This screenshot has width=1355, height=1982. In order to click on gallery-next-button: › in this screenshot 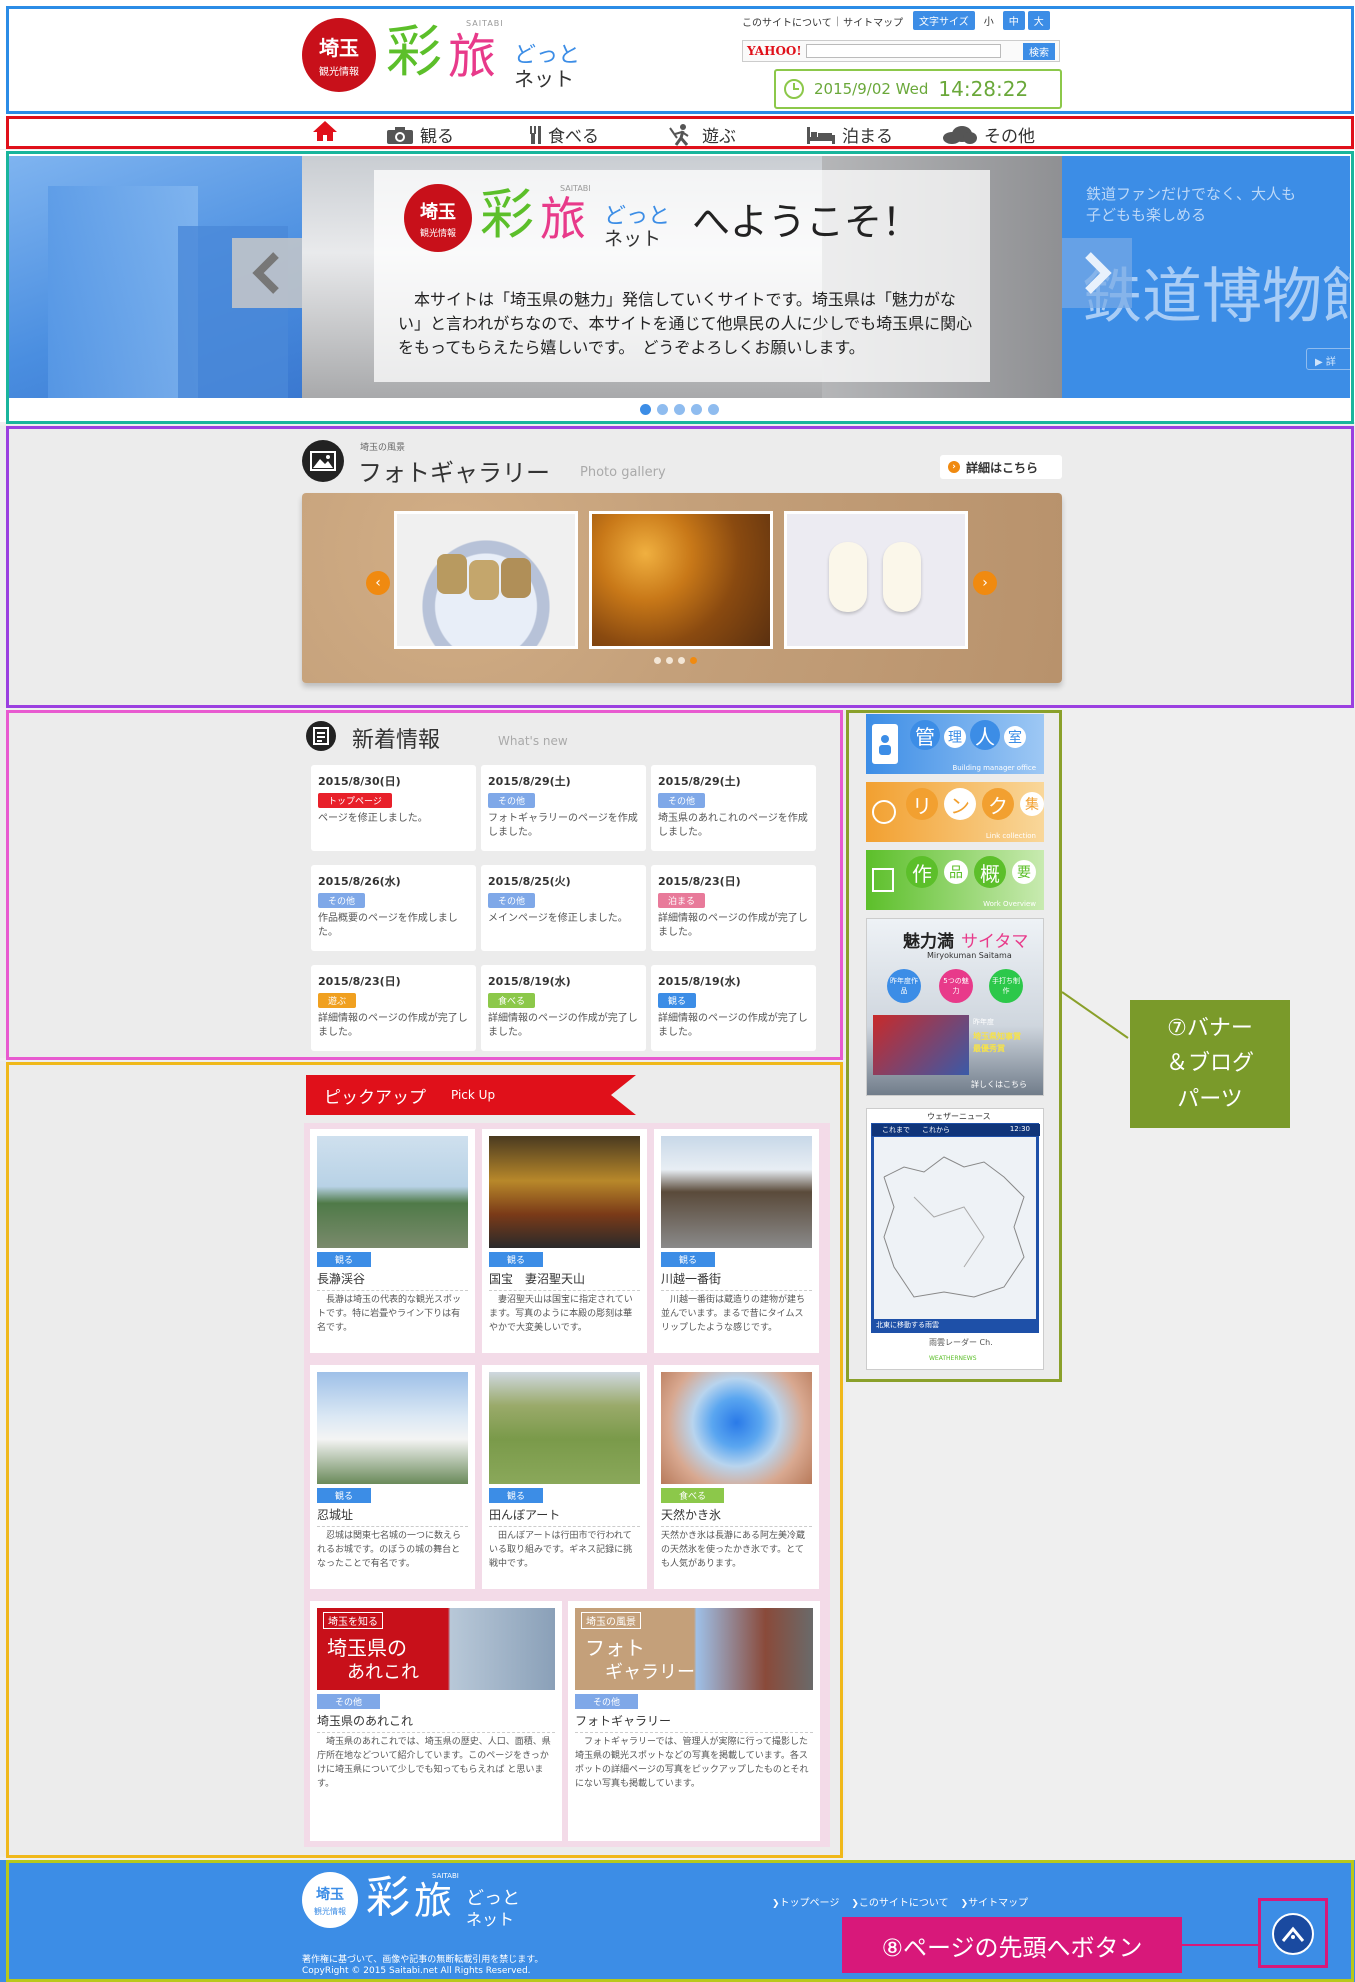, I will do `click(985, 583)`.